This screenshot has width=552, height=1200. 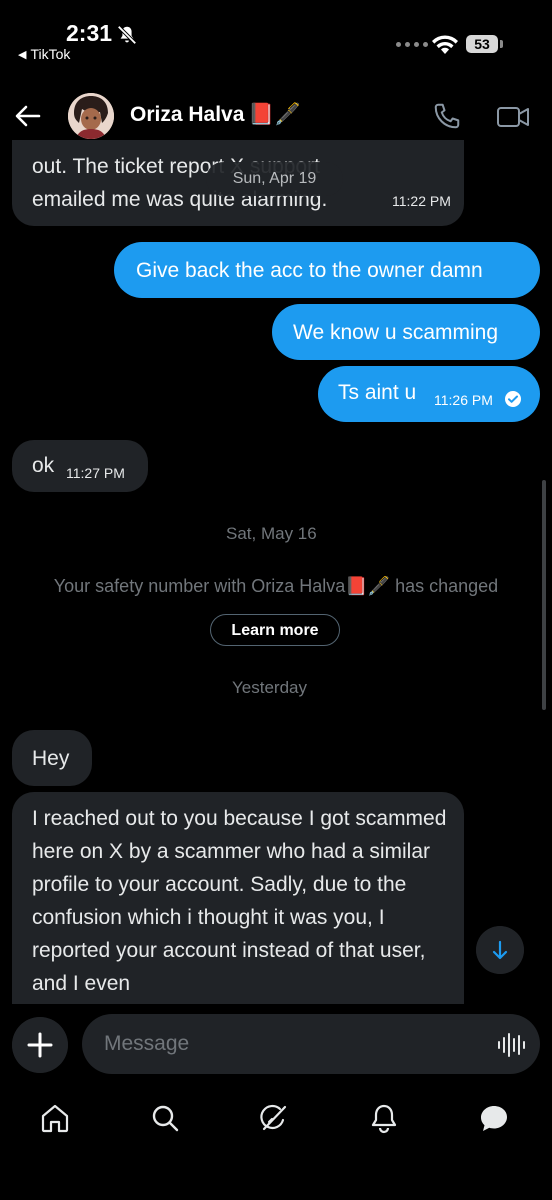 I want to click on date-separator: Yesterday, so click(x=269, y=687).